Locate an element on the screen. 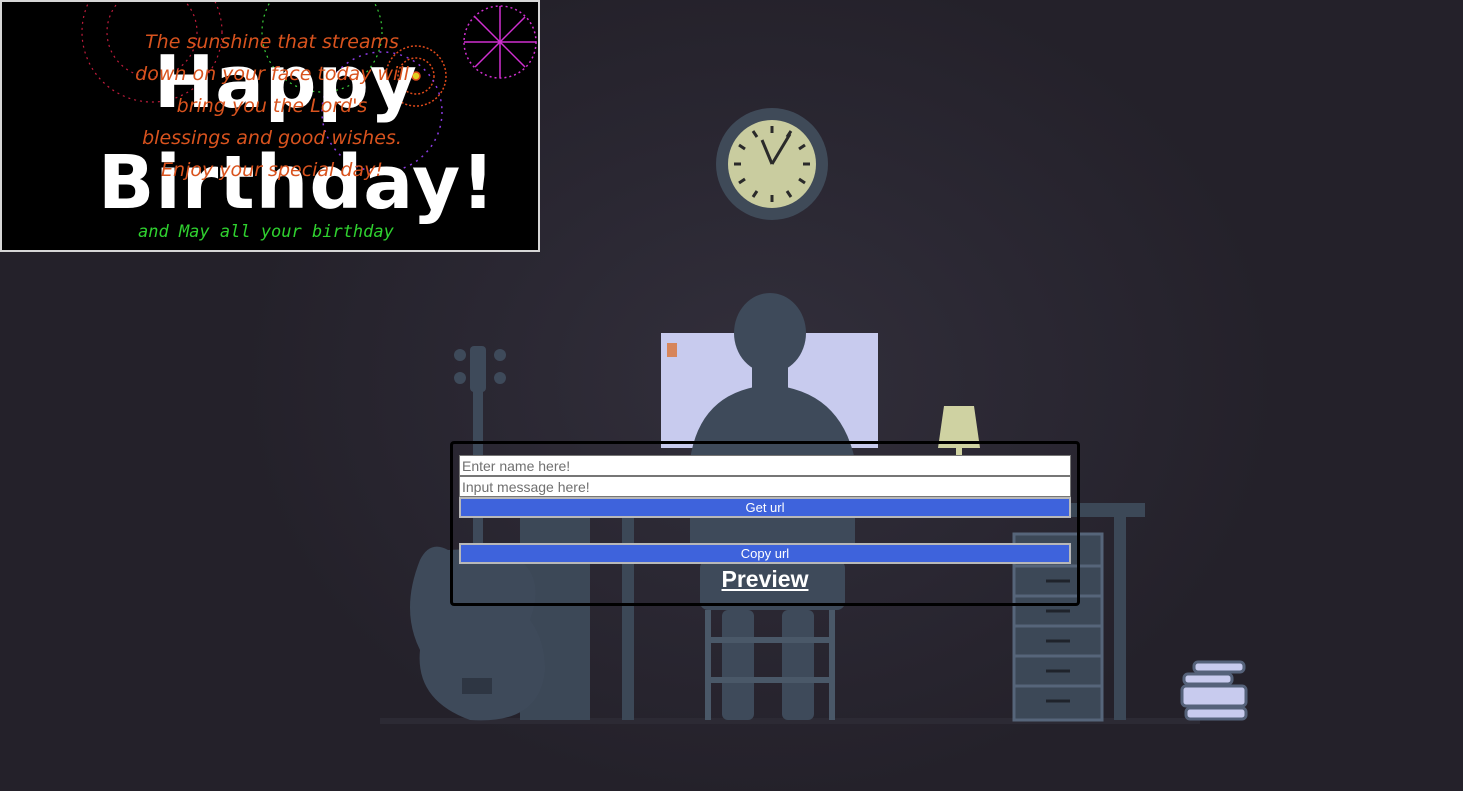 Image resolution: width=1463 pixels, height=791 pixels. name-input is located at coordinates (765, 465).